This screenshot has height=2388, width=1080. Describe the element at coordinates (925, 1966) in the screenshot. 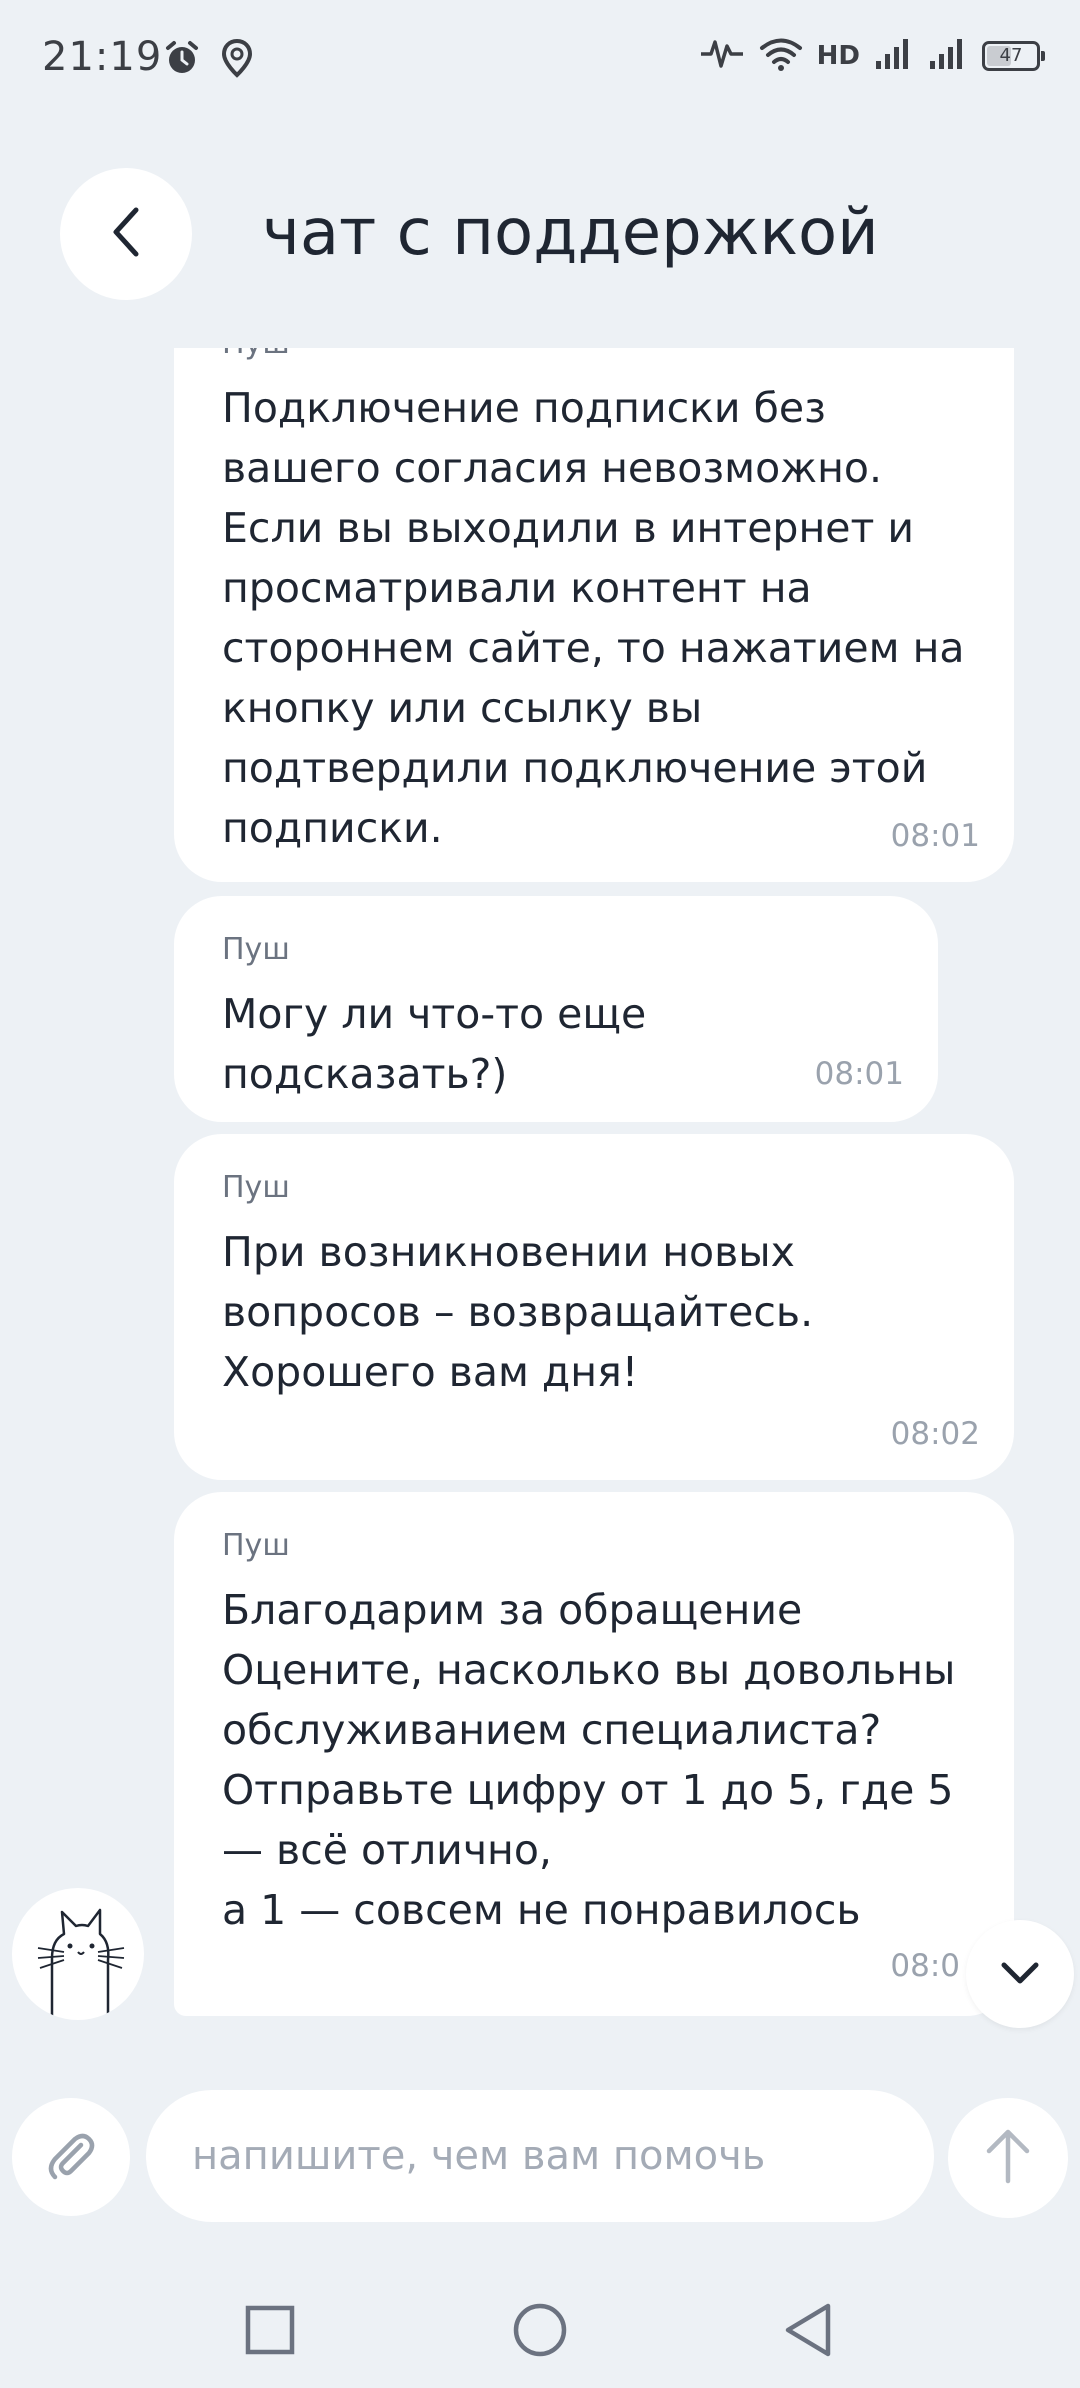

I see `message-time: 08:0` at that location.